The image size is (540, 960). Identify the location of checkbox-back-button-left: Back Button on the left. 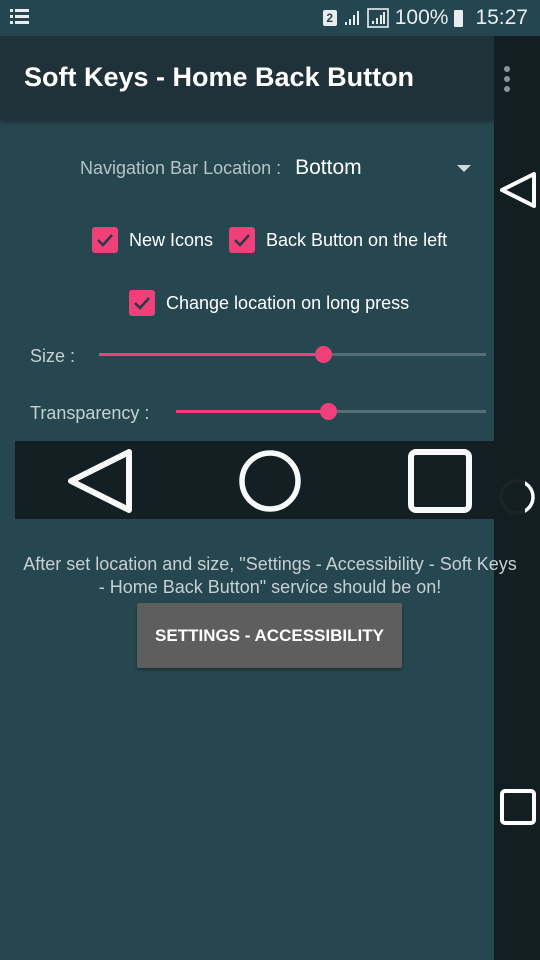
(338, 240).